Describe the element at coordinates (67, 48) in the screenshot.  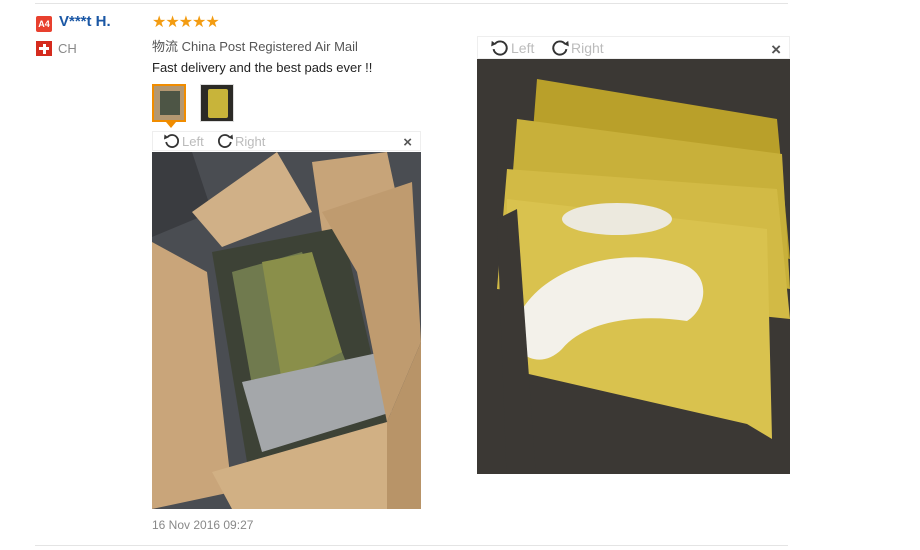
I see `buyer-country: CH` at that location.